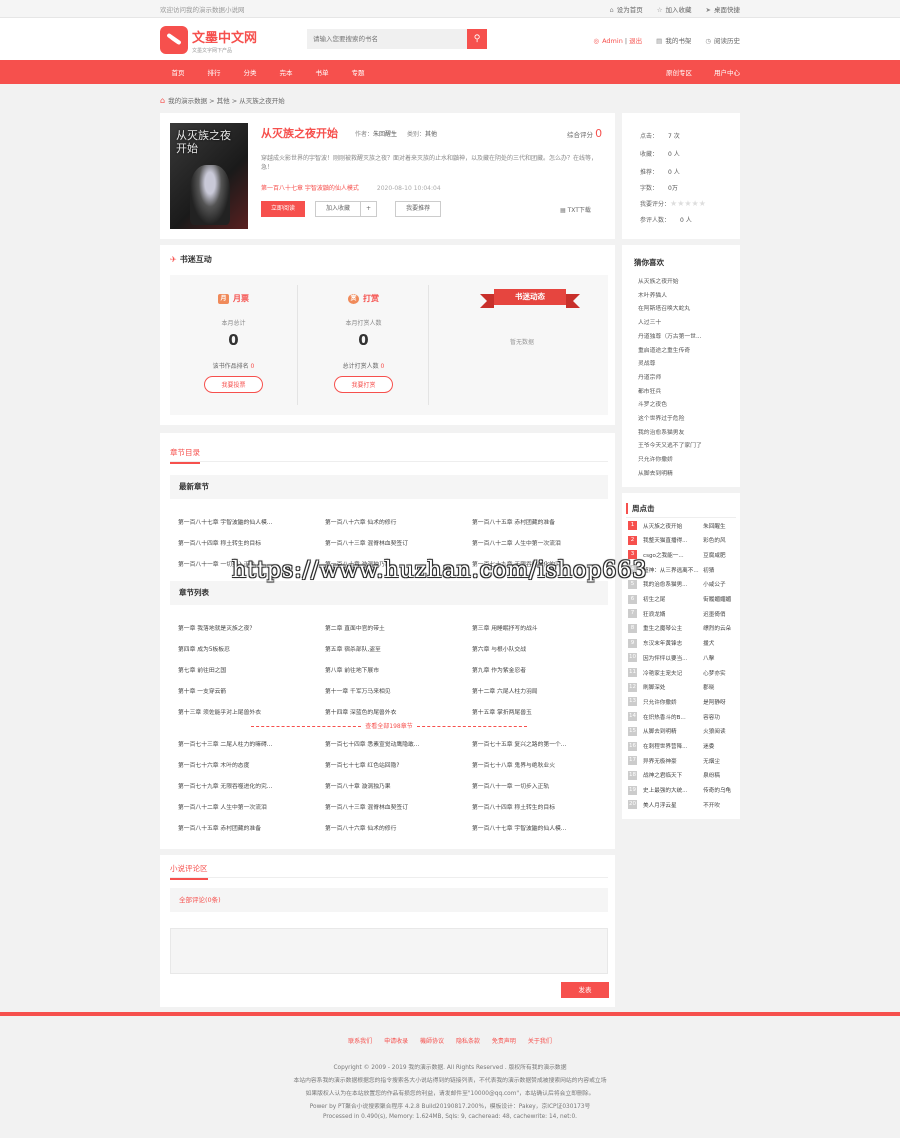 This screenshot has height=1138, width=900. Describe the element at coordinates (720, 614) in the screenshot. I see `hot-book-author: 迟墨倚俏` at that location.